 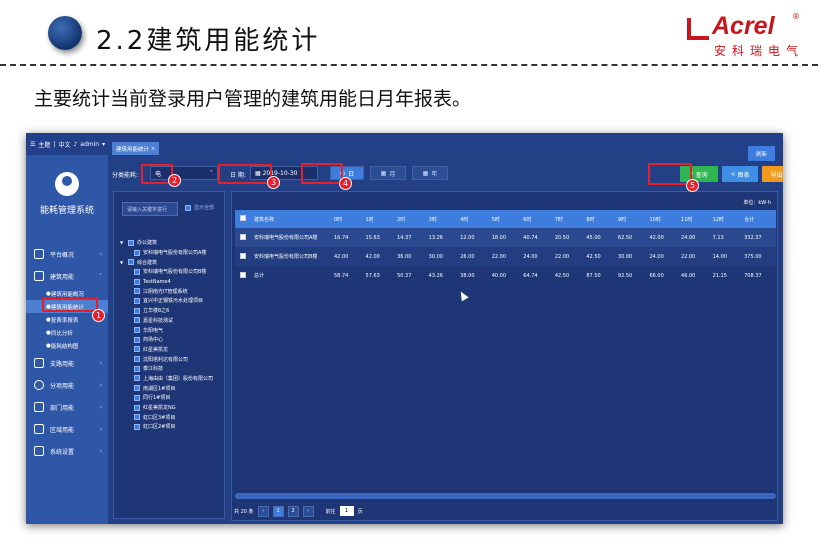 I want to click on sidebar-sub-structure: ● 能耗结构图, so click(x=67, y=345).